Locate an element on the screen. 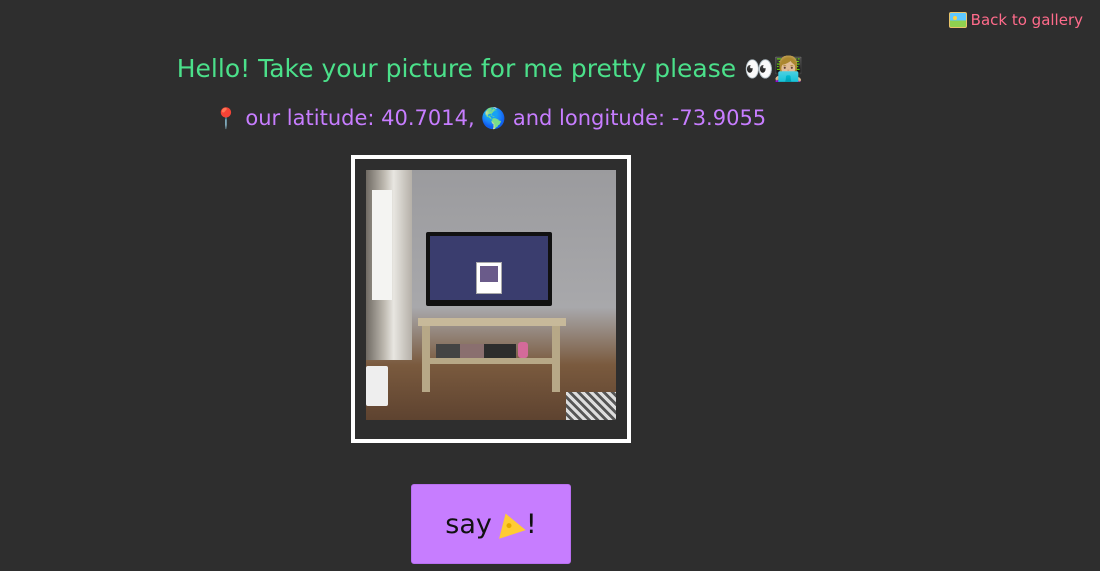  camera-frame is located at coordinates (491, 299).